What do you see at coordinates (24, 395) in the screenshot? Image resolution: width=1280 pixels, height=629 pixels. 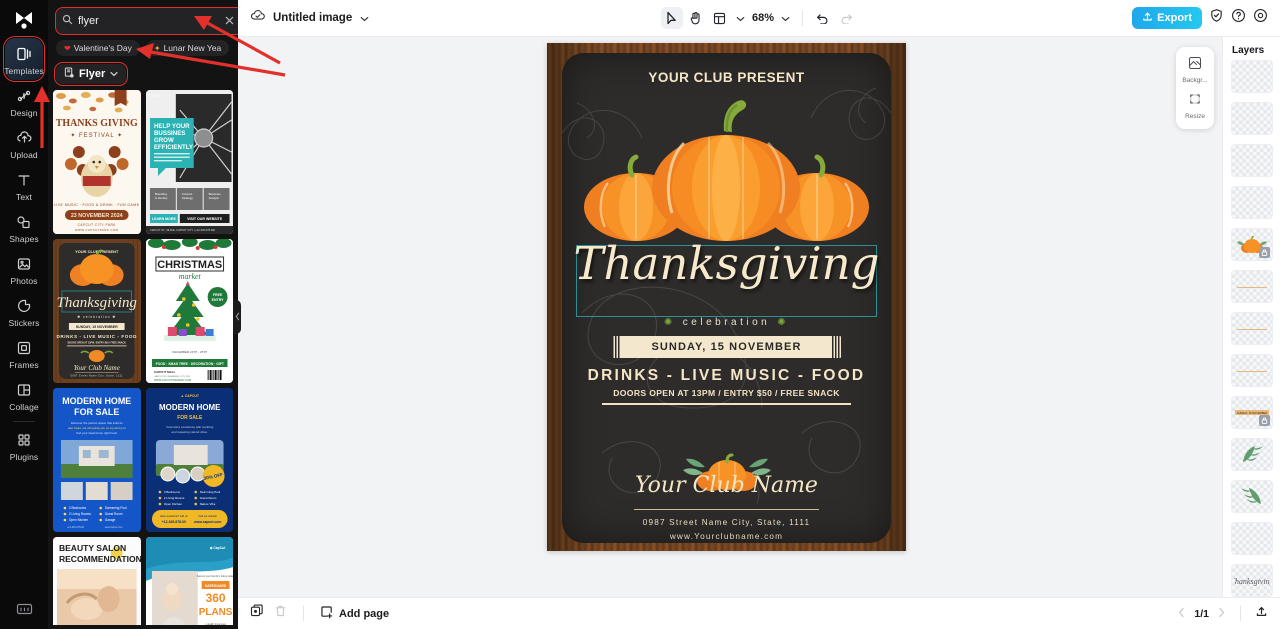 I see `sidebar-item-collage: Collage` at bounding box center [24, 395].